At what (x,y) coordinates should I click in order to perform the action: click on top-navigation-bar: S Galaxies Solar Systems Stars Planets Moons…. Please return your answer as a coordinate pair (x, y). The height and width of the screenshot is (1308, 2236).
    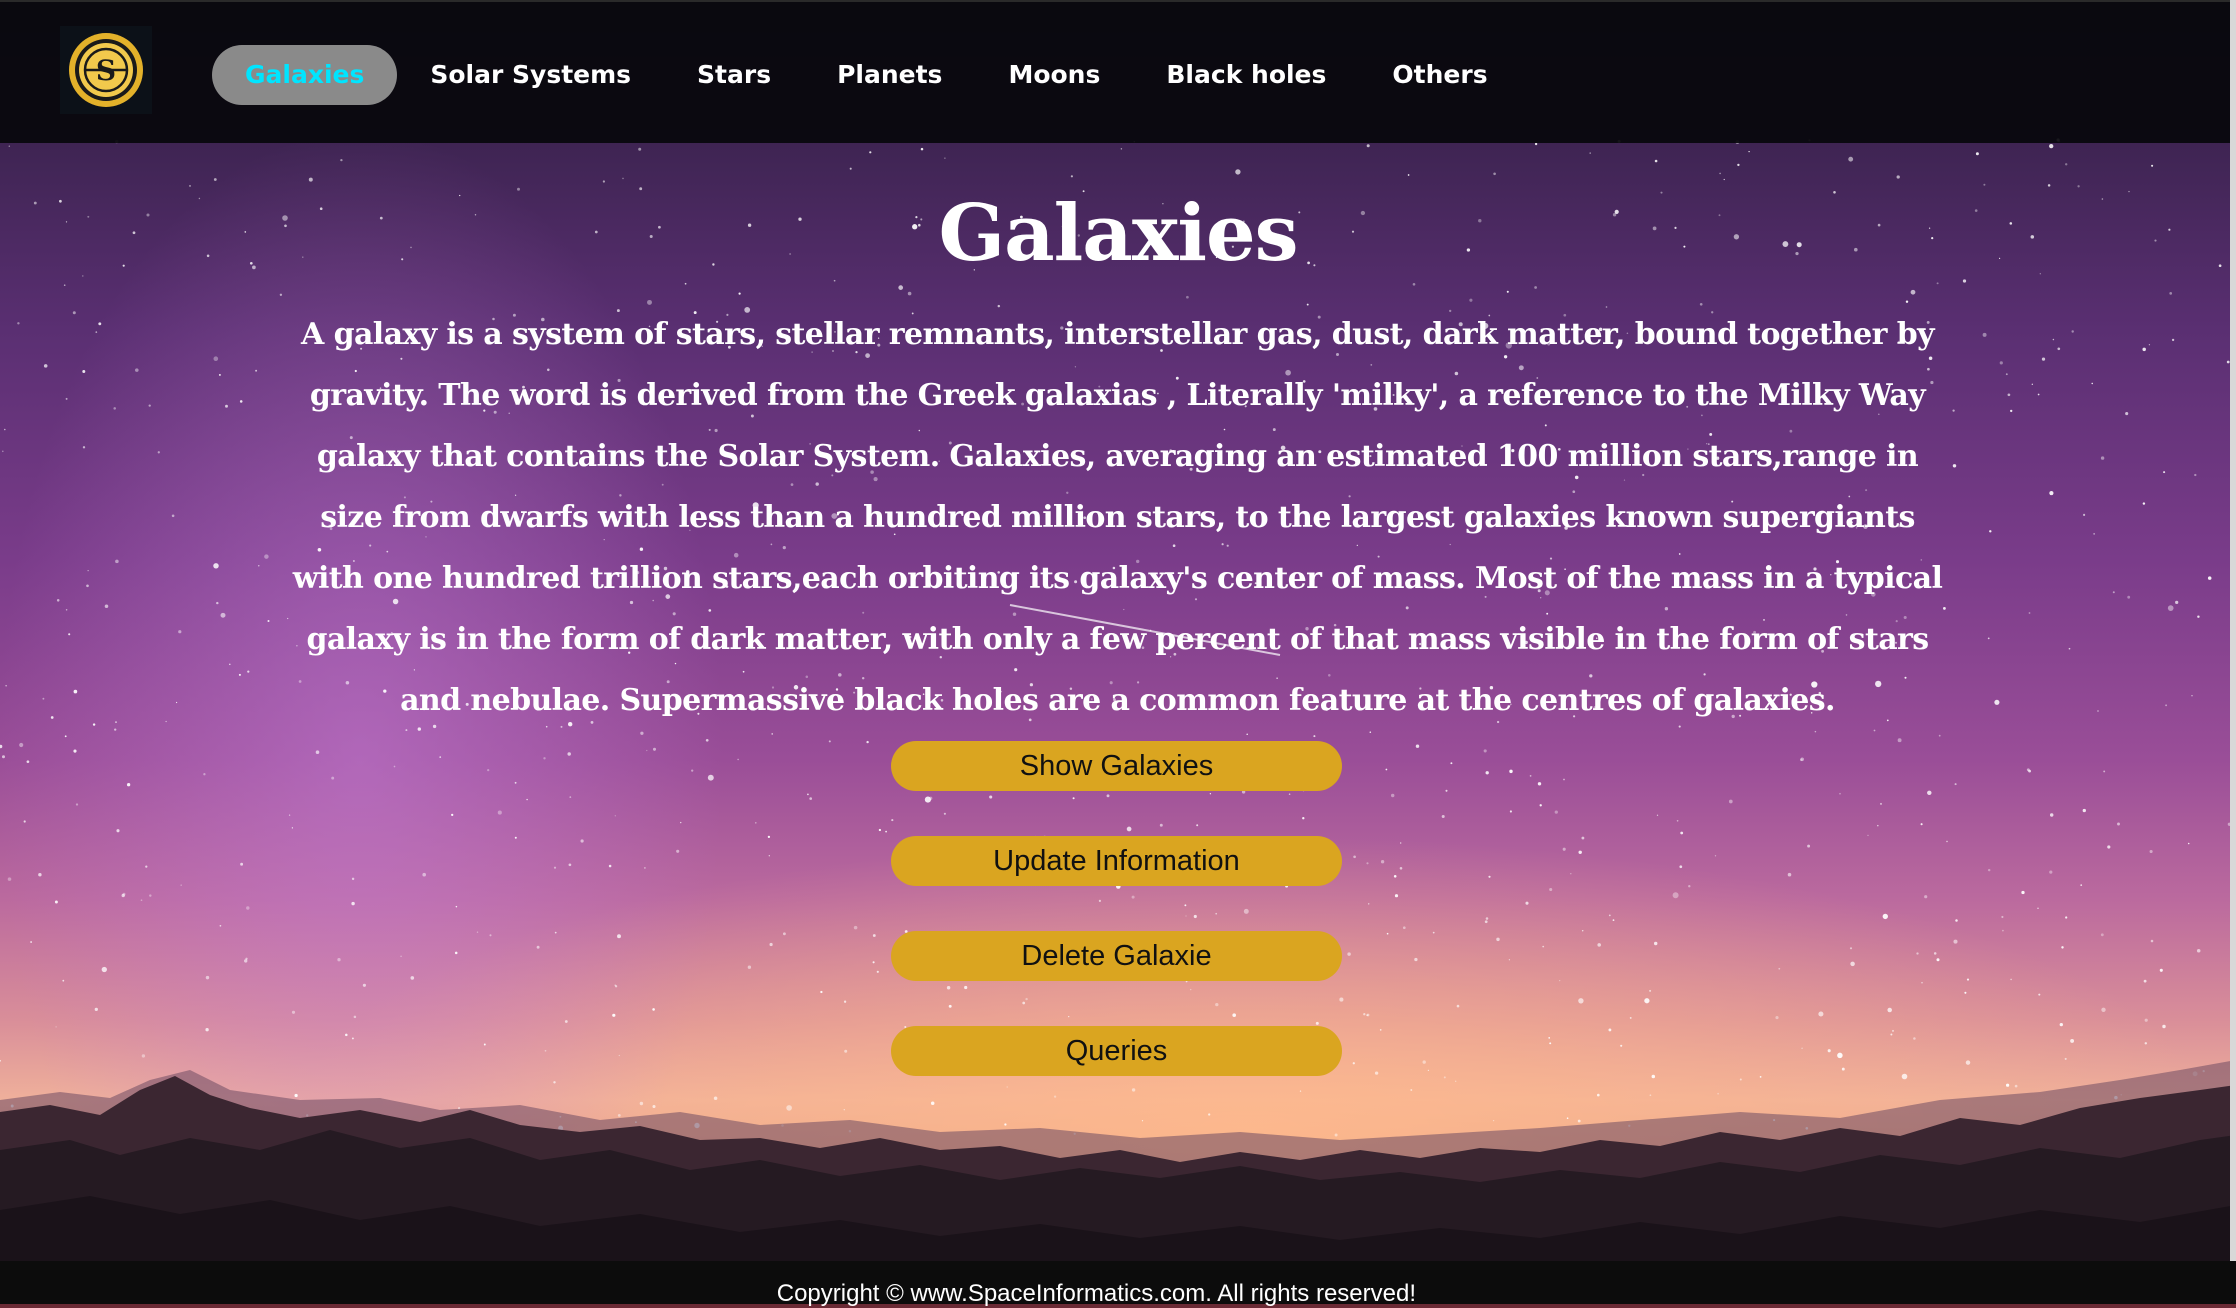
    Looking at the image, I should click on (1118, 71).